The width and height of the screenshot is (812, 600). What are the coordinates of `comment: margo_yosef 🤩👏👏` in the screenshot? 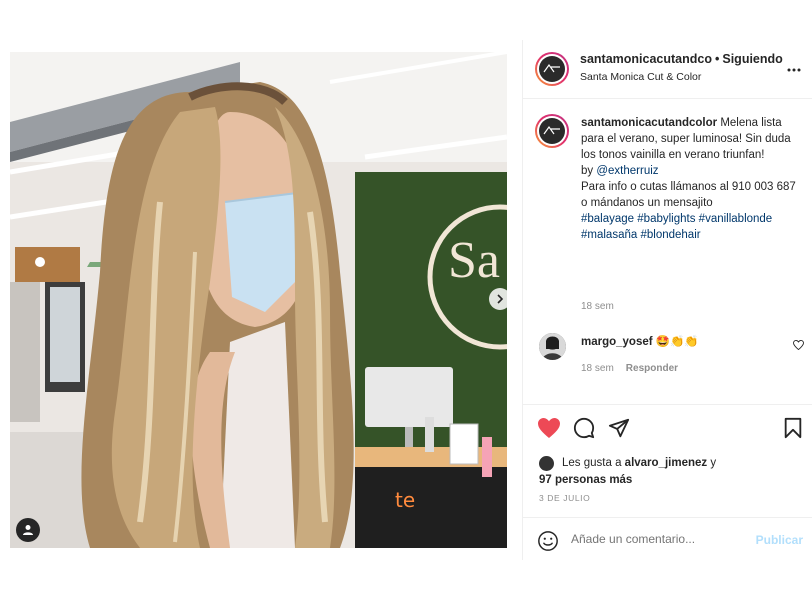 It's located at (640, 341).